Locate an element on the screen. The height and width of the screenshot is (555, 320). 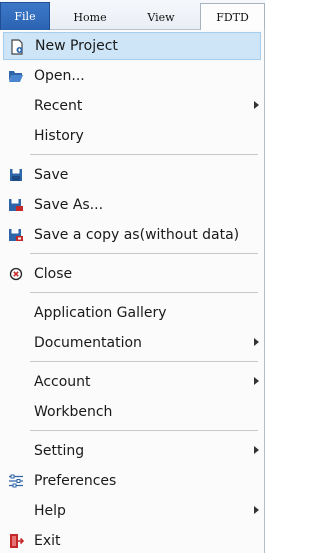
menu-item-account: Account is located at coordinates (132, 382).